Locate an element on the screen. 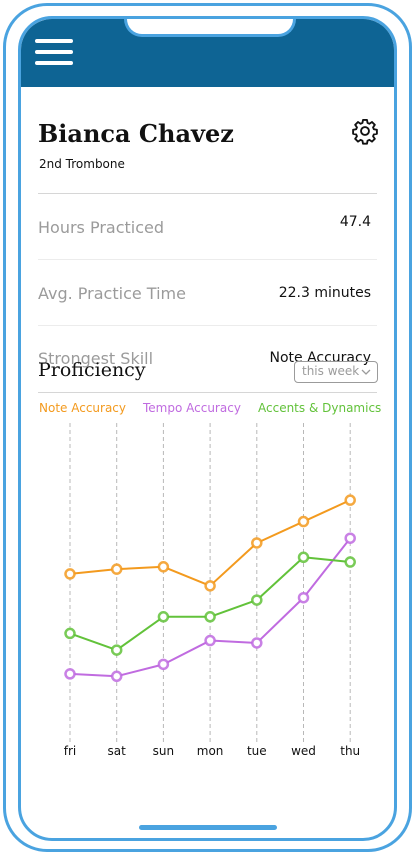  stat-value-avg-practice-time: 22.3 minutes is located at coordinates (324, 293).